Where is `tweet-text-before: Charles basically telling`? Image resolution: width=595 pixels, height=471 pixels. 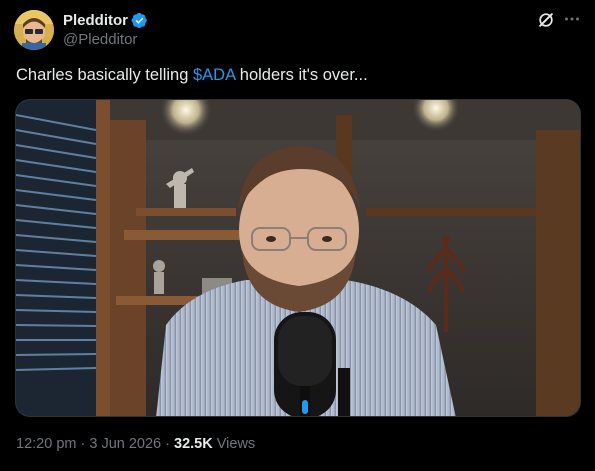 tweet-text-before: Charles basically telling is located at coordinates (104, 75).